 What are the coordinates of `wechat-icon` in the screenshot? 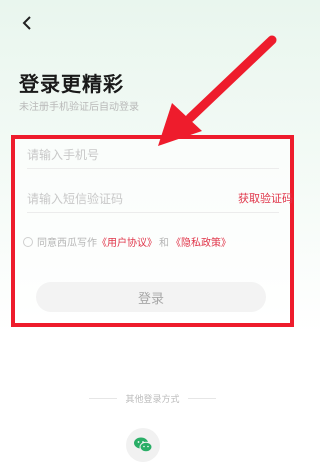 It's located at (143, 445).